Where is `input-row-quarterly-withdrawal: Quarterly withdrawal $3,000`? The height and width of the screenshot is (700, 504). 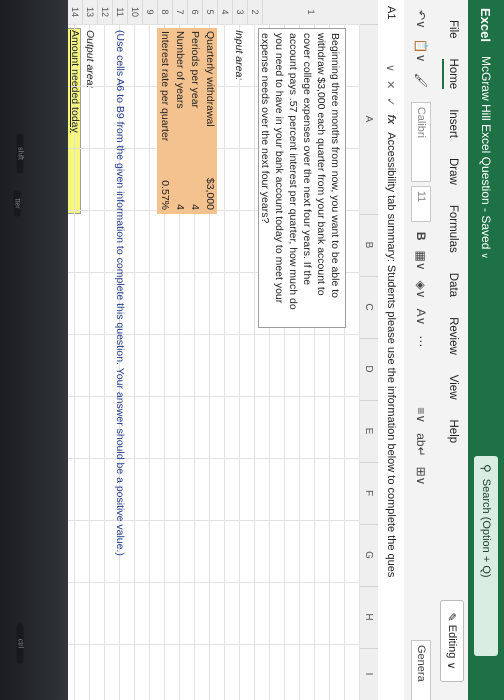
input-row-quarterly-withdrawal: Quarterly withdrawal $3,000 is located at coordinates (209, 121).